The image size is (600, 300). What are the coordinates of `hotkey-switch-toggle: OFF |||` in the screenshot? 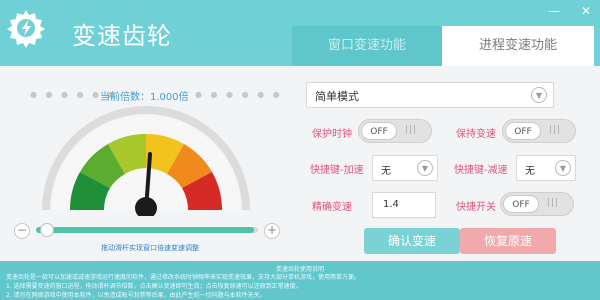 It's located at (537, 204).